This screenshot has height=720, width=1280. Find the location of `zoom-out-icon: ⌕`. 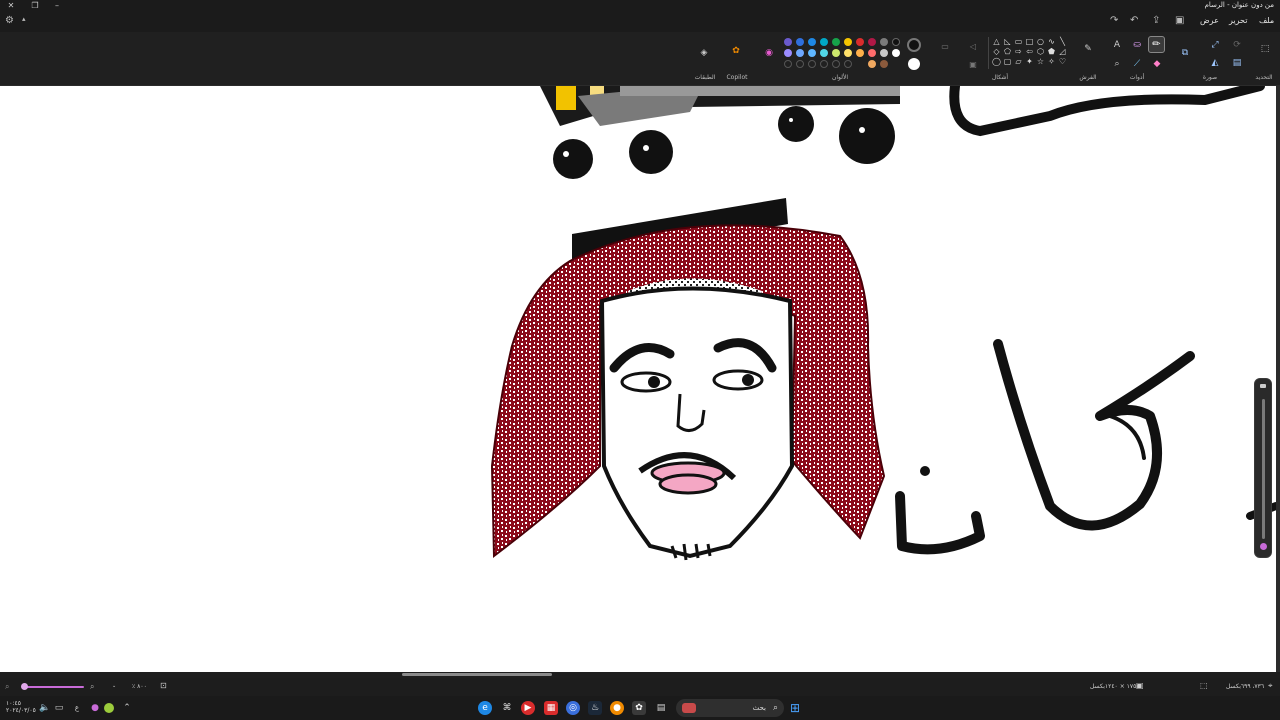

zoom-out-icon: ⌕ is located at coordinates (7, 687).